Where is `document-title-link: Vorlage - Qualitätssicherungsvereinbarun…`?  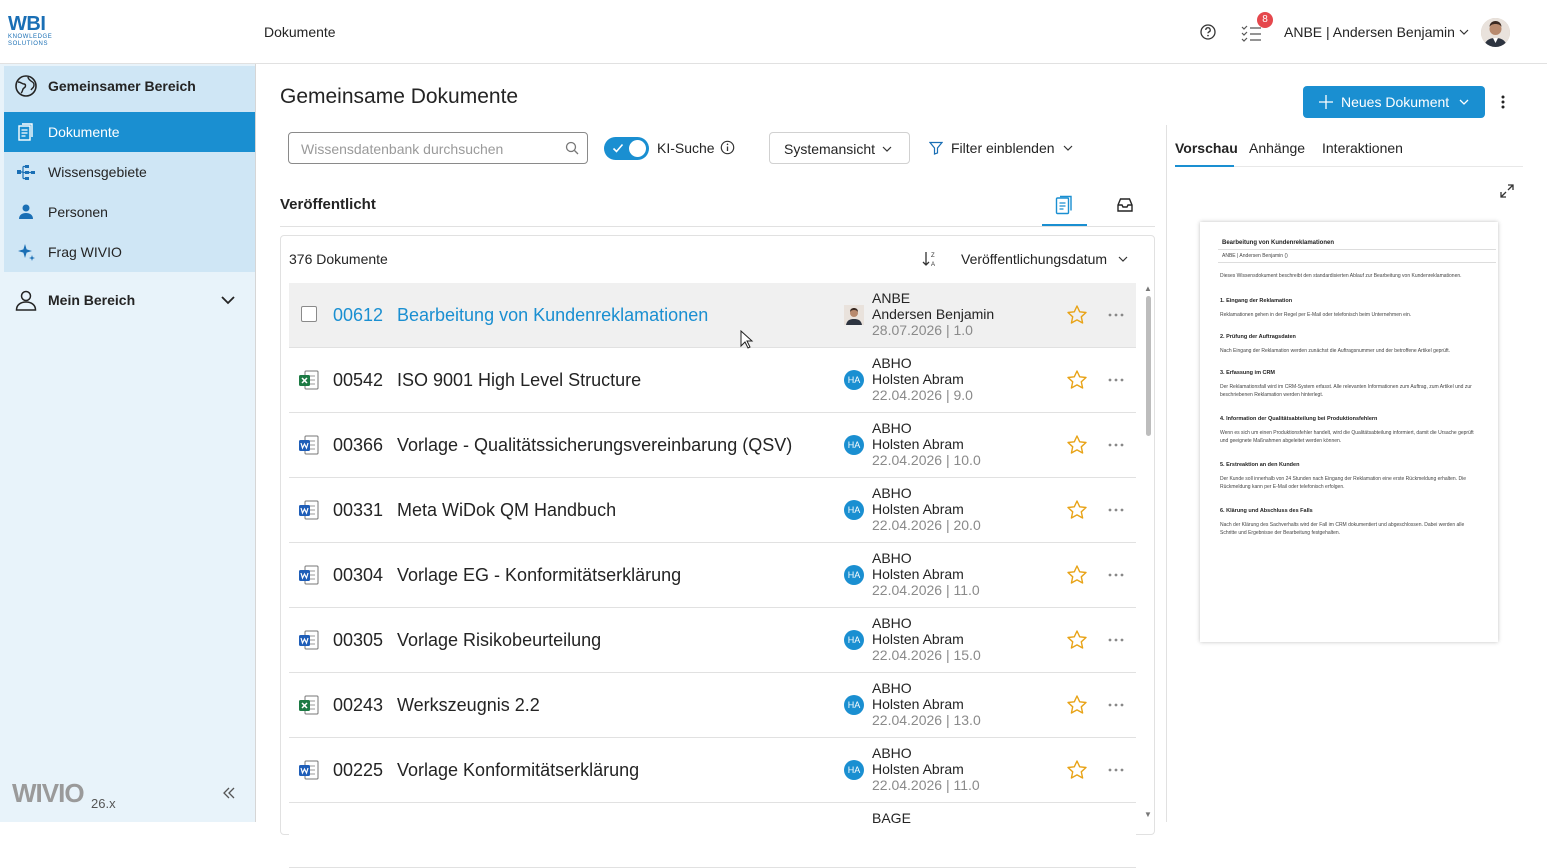
document-title-link: Vorlage - Qualitätssicherungsvereinbarun… is located at coordinates (594, 445).